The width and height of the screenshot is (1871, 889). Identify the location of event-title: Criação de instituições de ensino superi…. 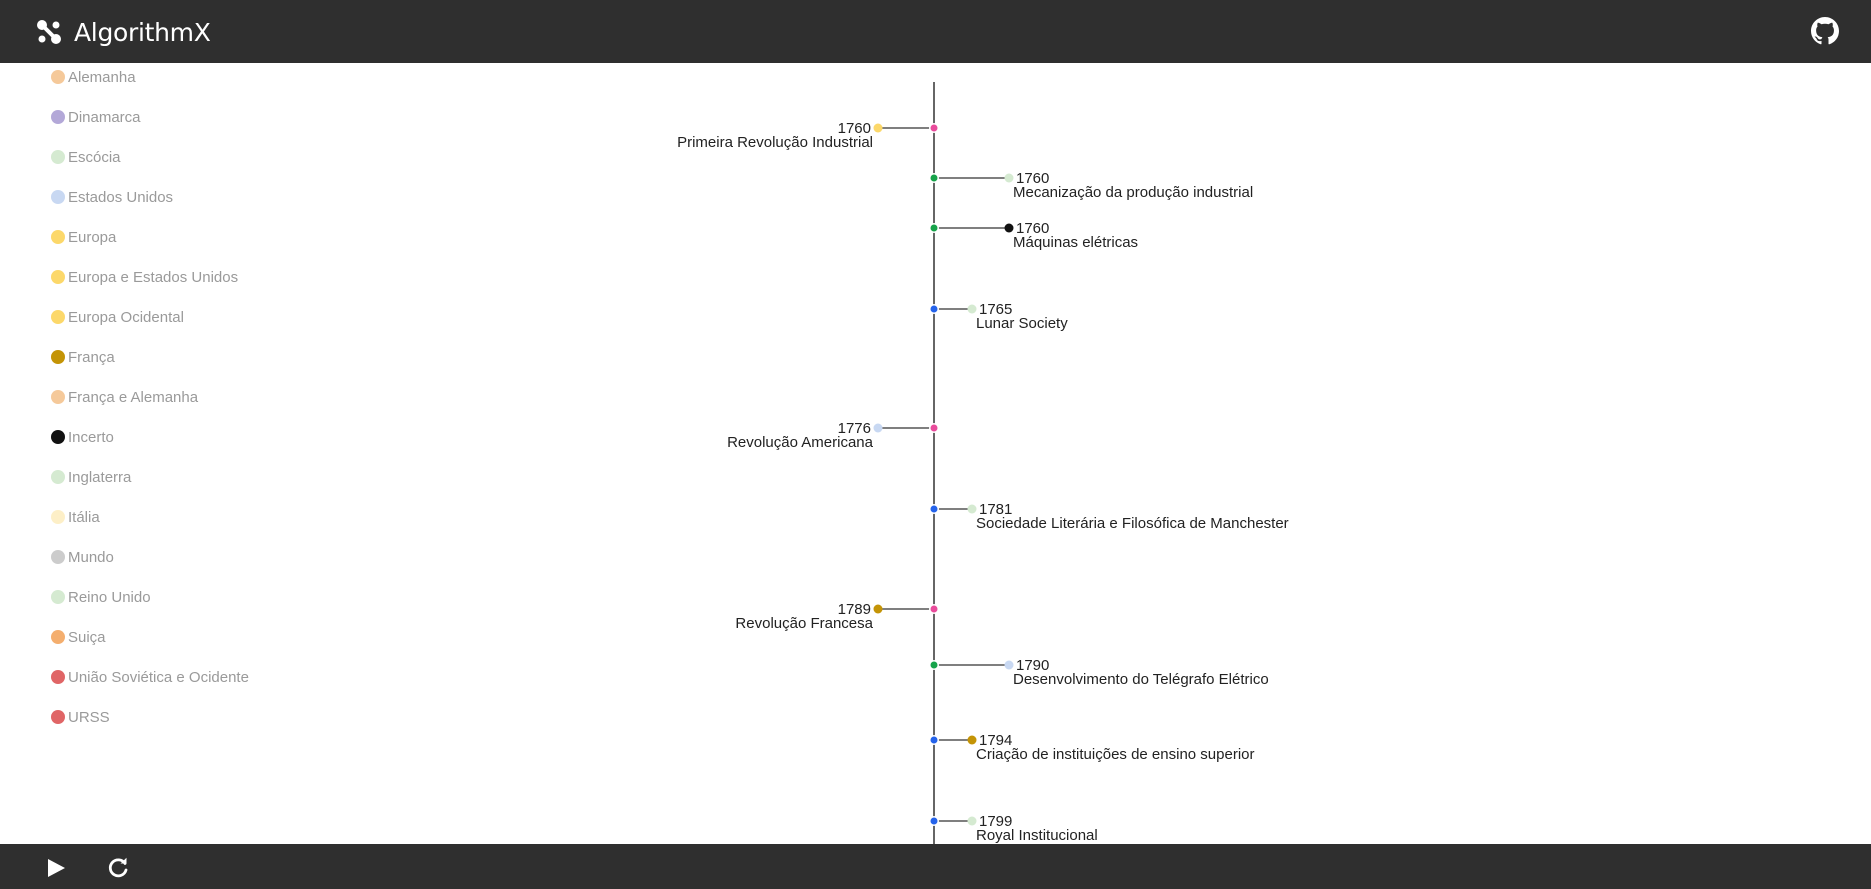
(1115, 754).